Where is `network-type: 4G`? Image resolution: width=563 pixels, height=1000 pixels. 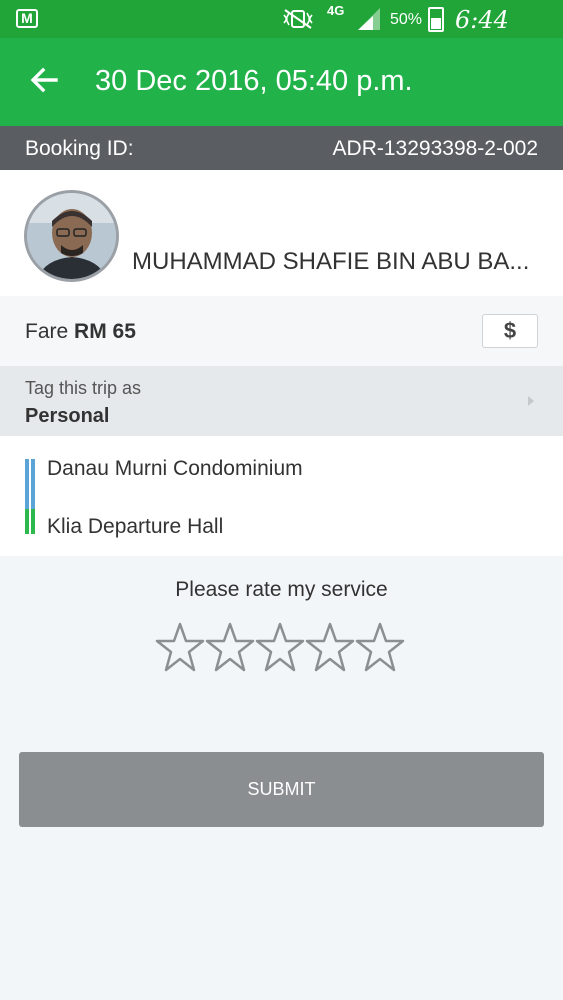 network-type: 4G is located at coordinates (336, 10).